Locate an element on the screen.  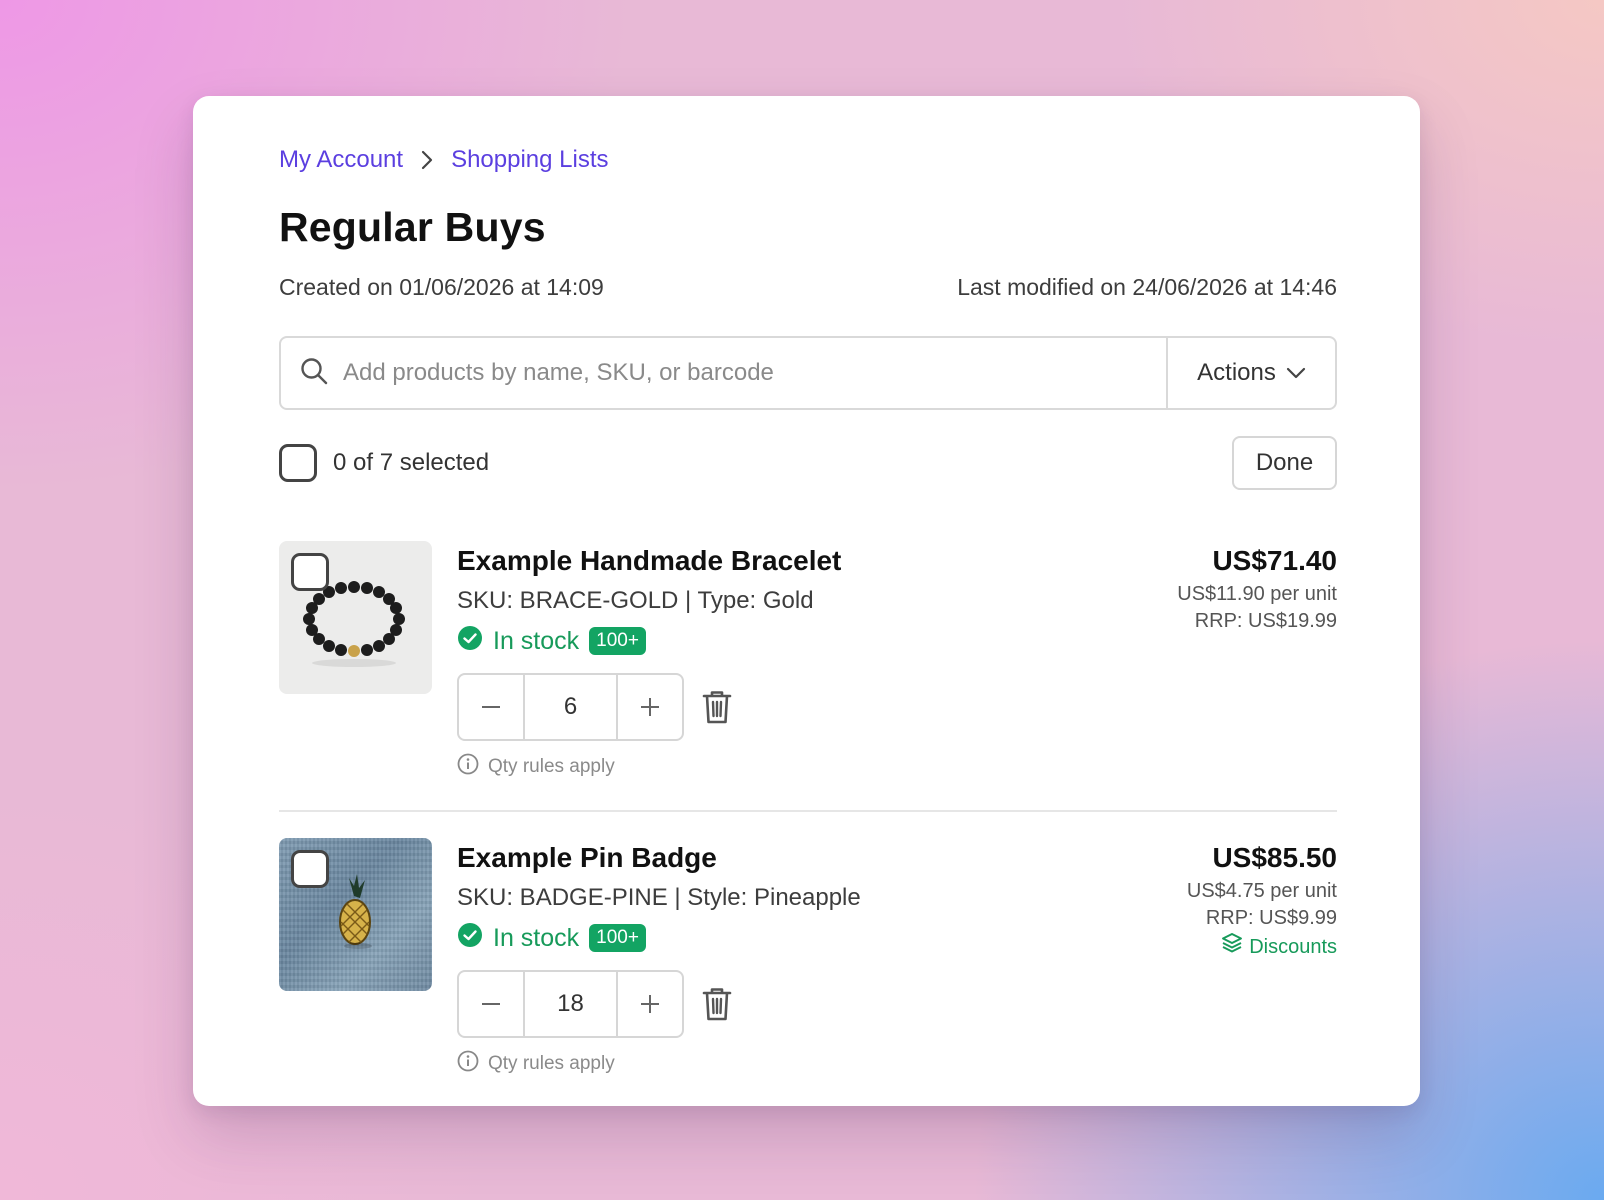
product-sku: SKU: BADGE-PINE | Style: Pineapple is located at coordinates (659, 897).